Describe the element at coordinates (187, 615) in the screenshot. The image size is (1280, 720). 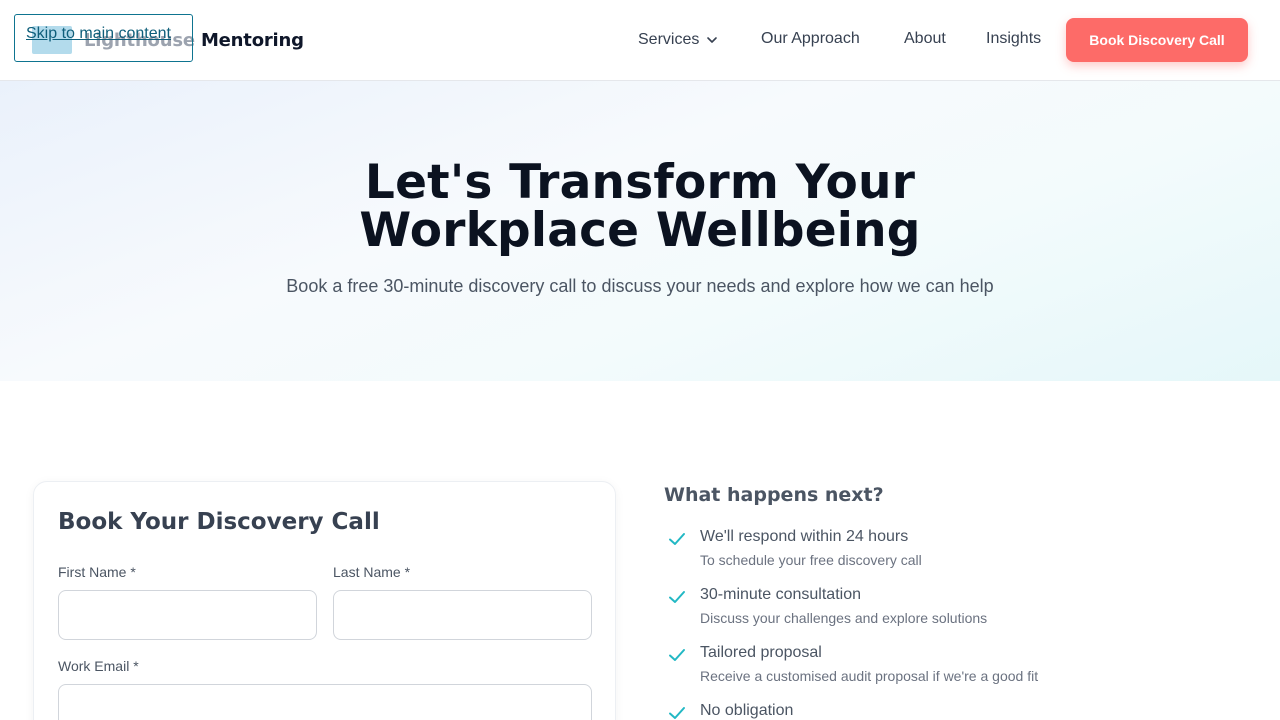
I see `first-name-field` at that location.